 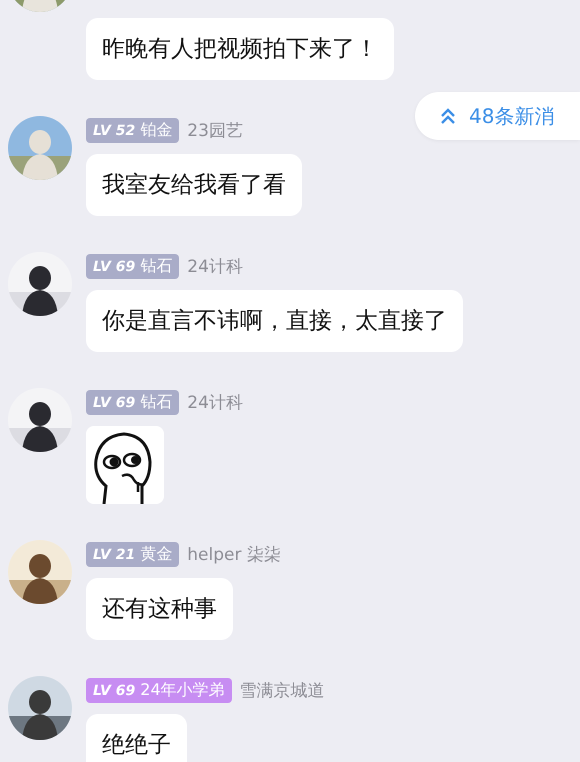 I want to click on user-name: 23园艺, so click(x=215, y=131).